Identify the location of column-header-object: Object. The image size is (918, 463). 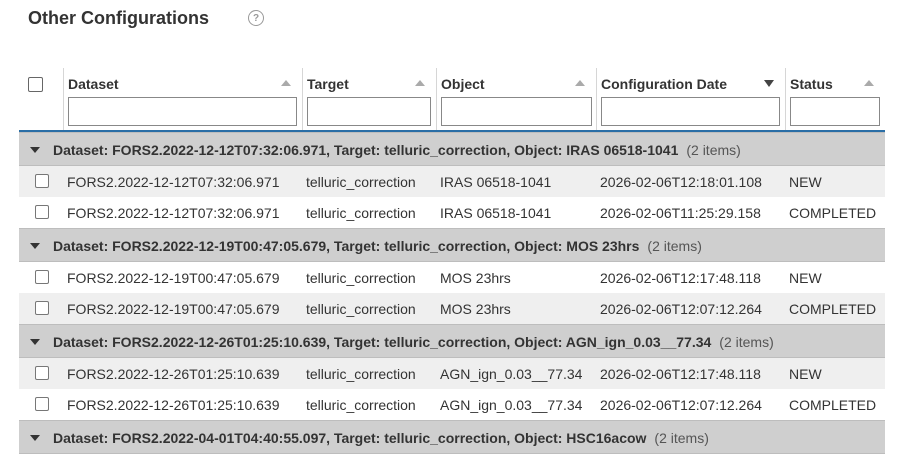
(516, 99).